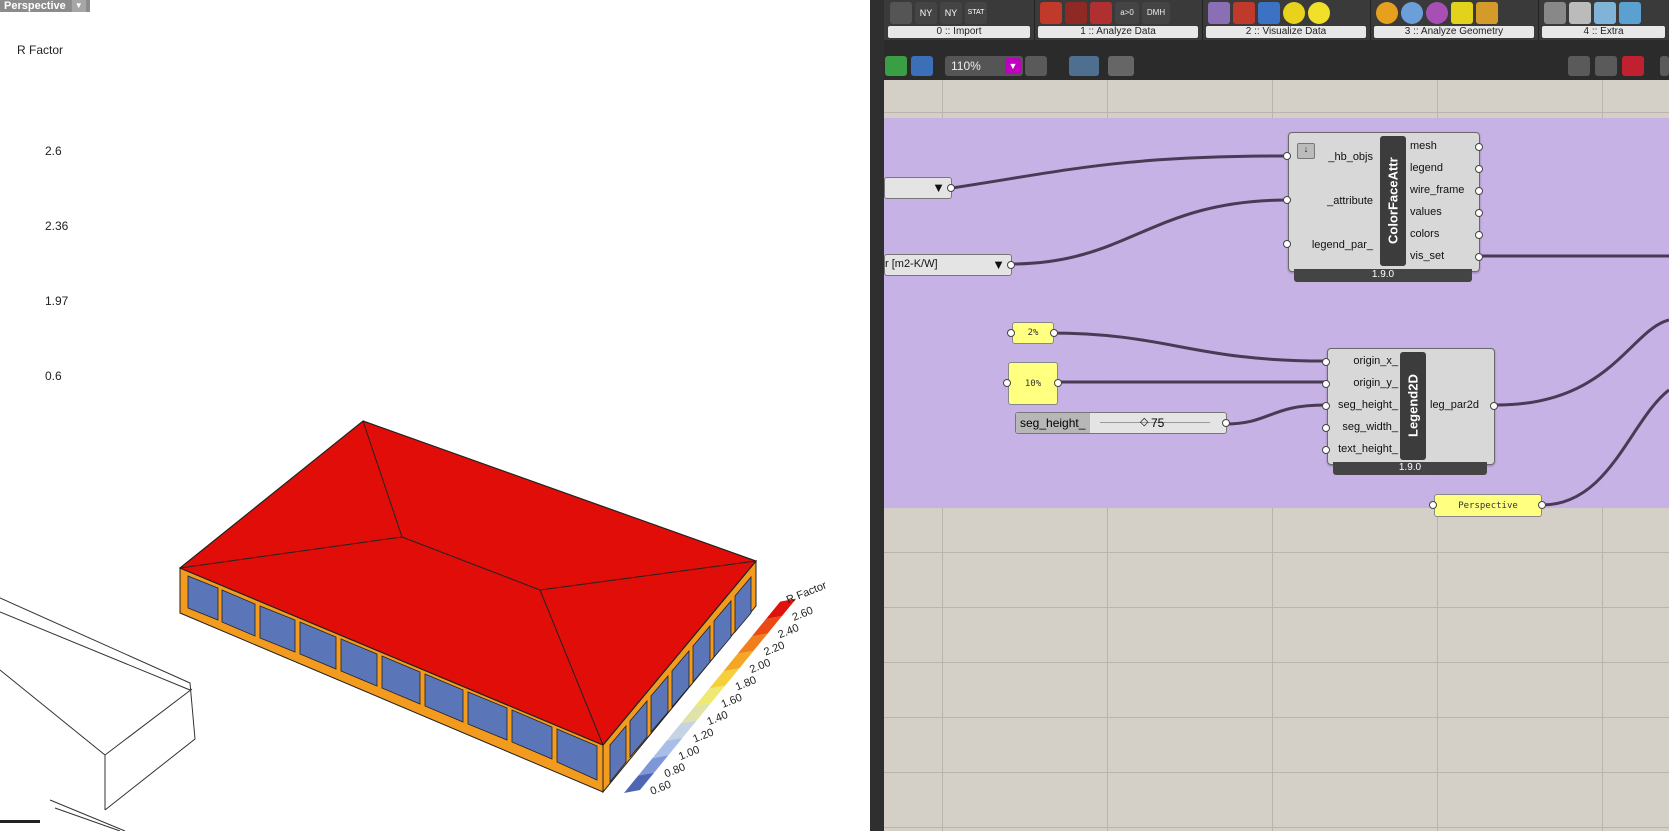 This screenshot has width=1669, height=831. Describe the element at coordinates (877, 415) in the screenshot. I see `sidebar` at that location.